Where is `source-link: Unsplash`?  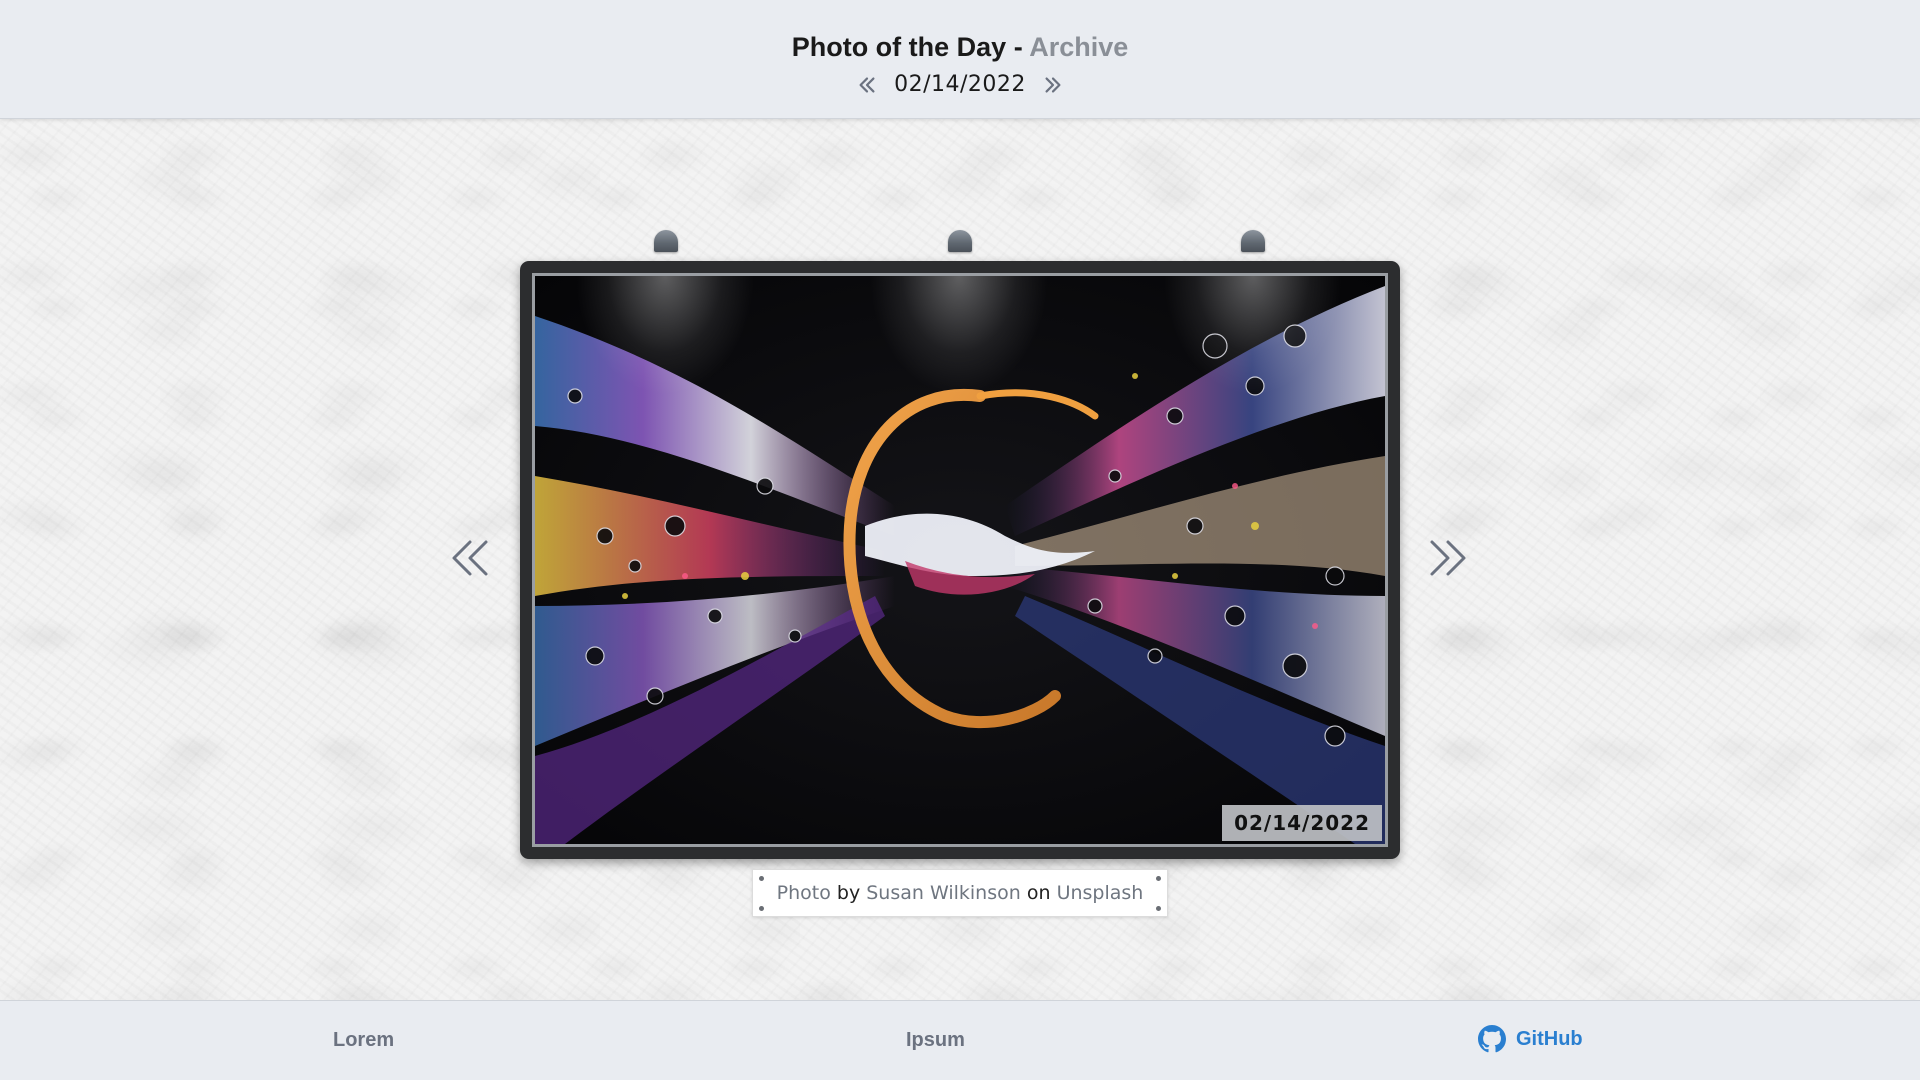 source-link: Unsplash is located at coordinates (1100, 893).